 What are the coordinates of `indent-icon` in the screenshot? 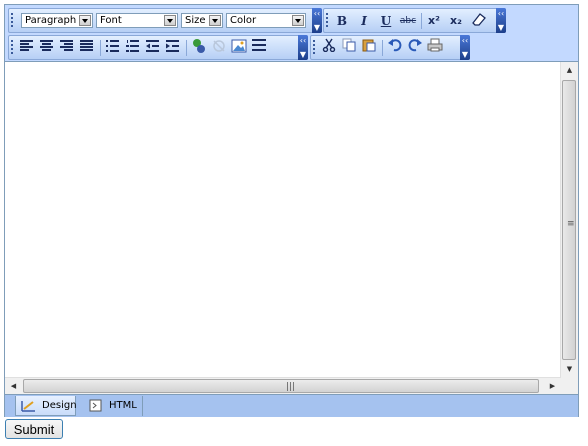 It's located at (172, 46).